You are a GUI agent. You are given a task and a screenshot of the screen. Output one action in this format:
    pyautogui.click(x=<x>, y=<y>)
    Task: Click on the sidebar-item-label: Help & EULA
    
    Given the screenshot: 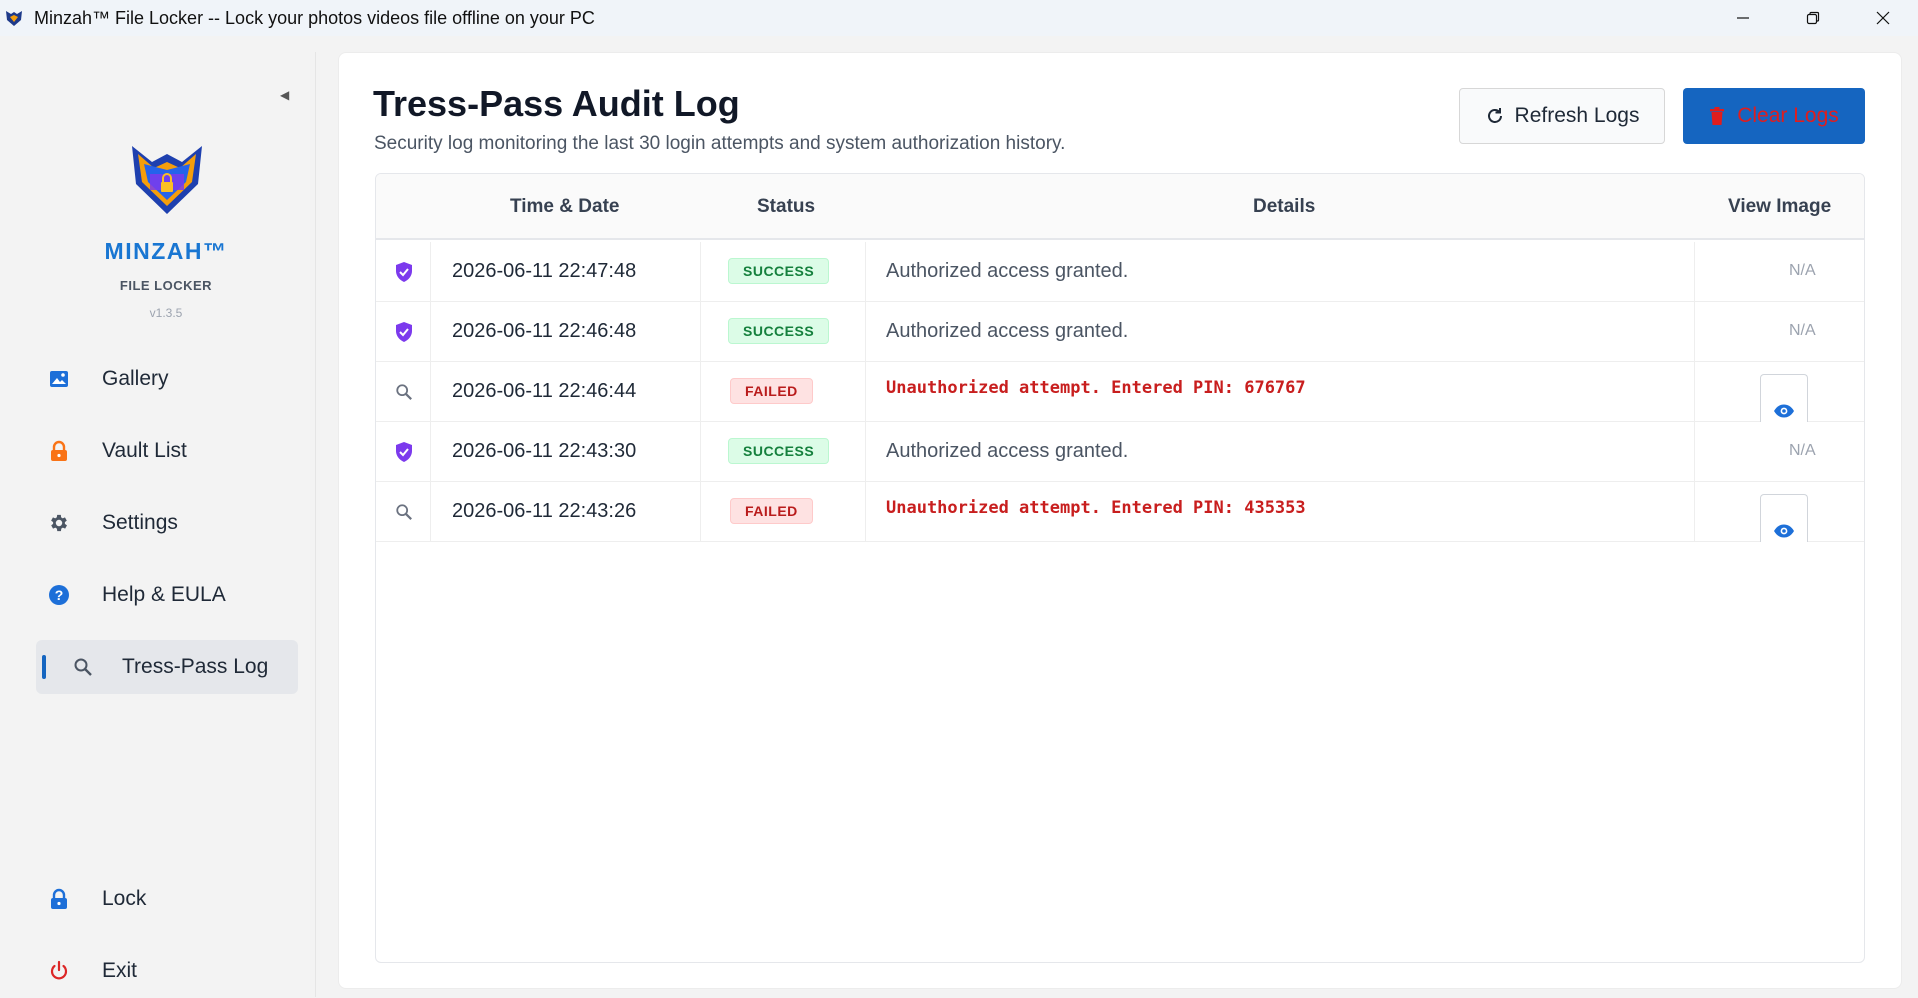 What is the action you would take?
    pyautogui.click(x=164, y=594)
    